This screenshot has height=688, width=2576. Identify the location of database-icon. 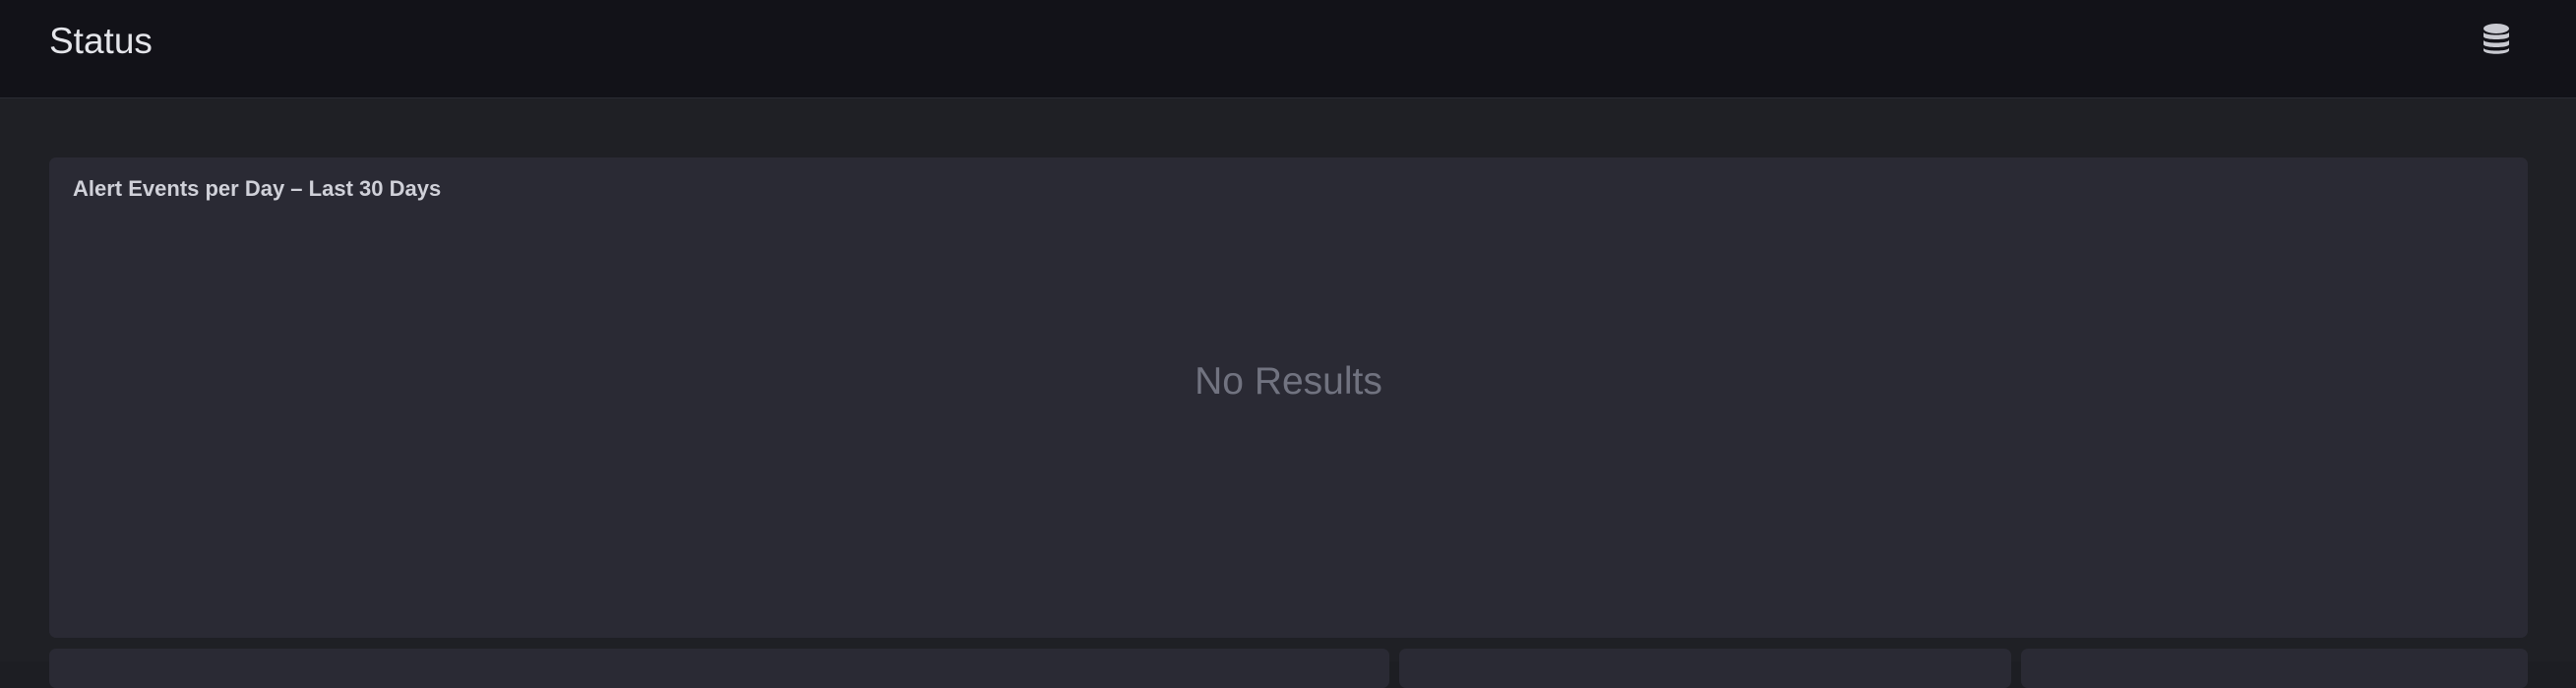
(2496, 39).